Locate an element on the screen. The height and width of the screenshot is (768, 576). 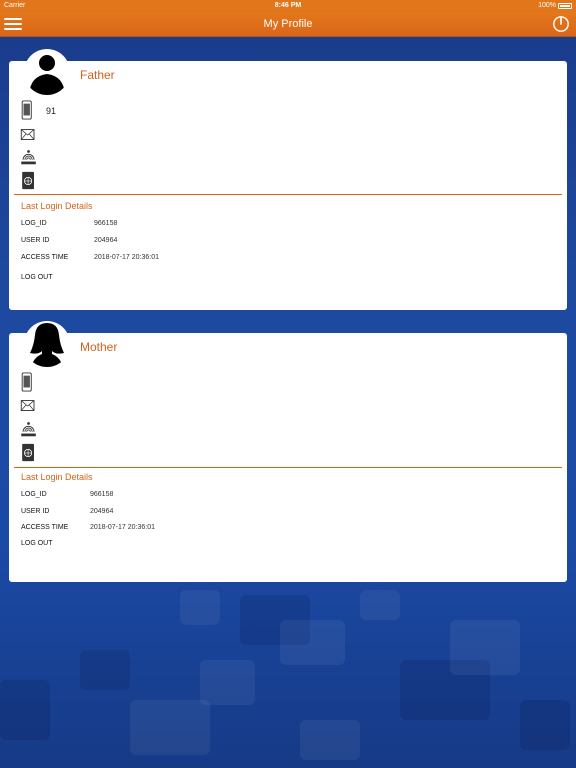
status-bar: Carrier 8:46 PM 100% is located at coordinates (288, 6).